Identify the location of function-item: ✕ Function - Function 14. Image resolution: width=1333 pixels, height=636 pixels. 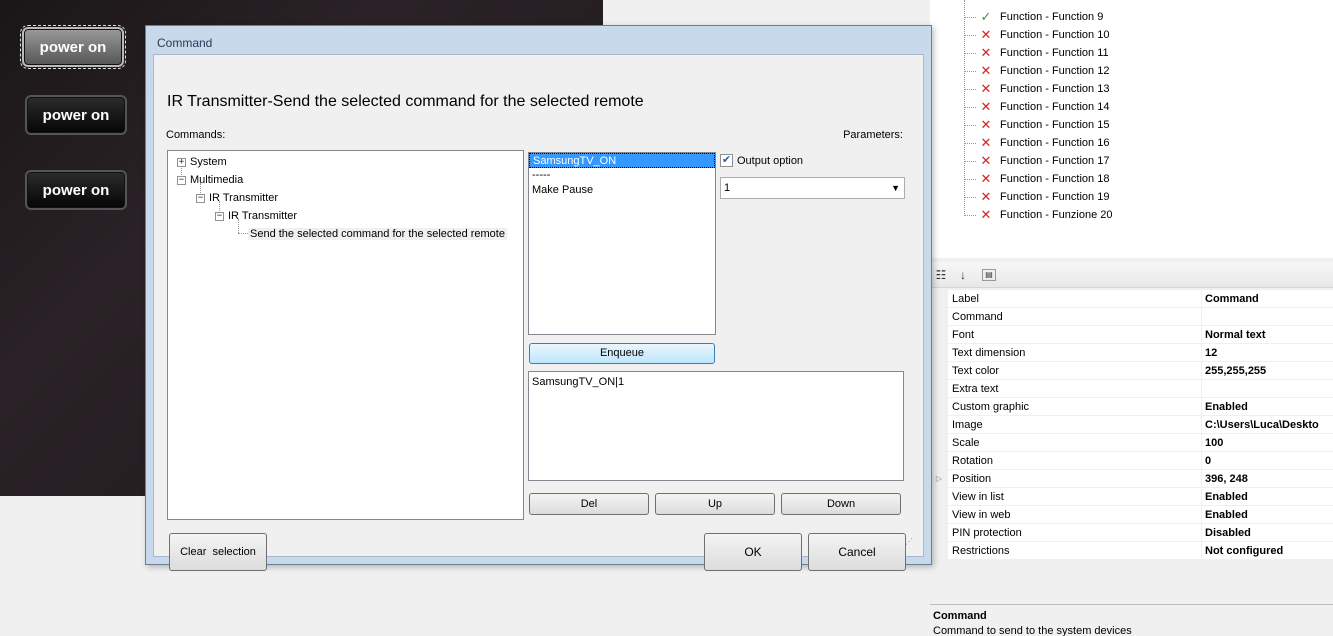
(1036, 107).